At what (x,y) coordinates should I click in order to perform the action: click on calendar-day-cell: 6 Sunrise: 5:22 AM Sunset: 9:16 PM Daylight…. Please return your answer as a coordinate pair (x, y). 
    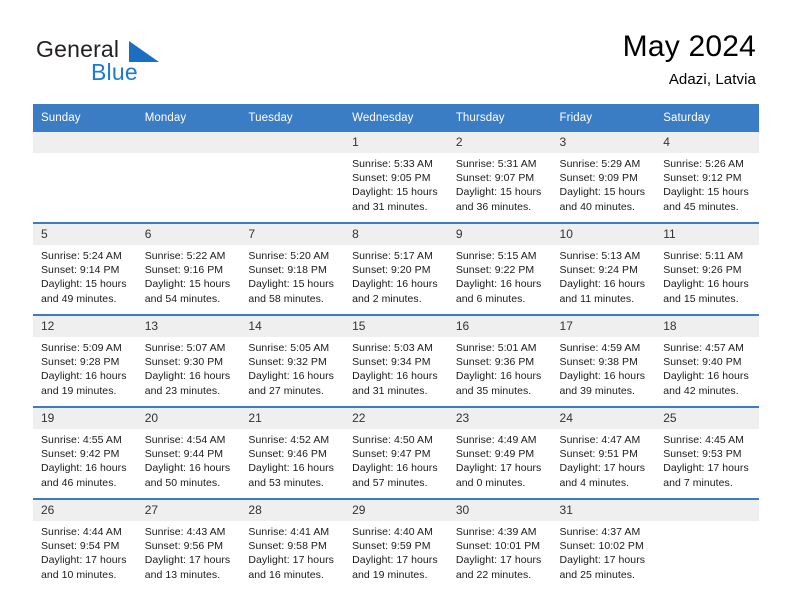
    Looking at the image, I should click on (188, 269).